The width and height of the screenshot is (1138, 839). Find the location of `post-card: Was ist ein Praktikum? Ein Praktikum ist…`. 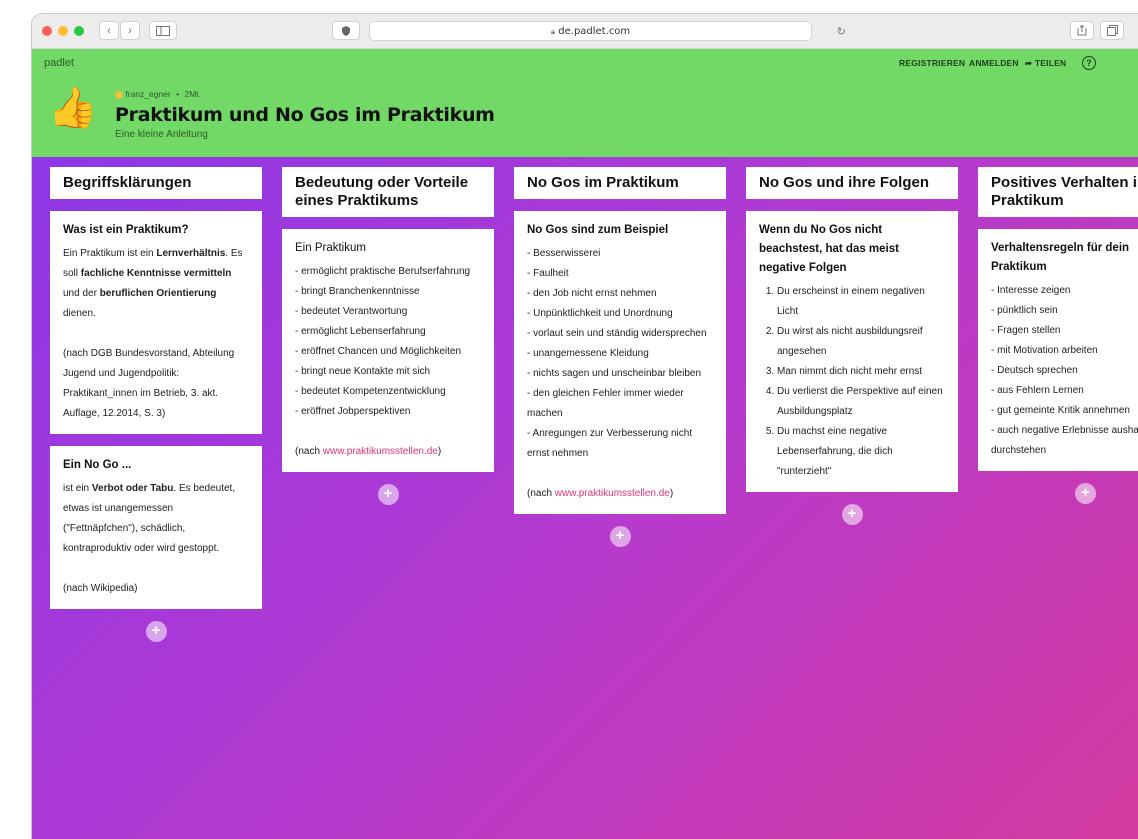

post-card: Was ist ein Praktikum? Ein Praktikum ist… is located at coordinates (156, 322).